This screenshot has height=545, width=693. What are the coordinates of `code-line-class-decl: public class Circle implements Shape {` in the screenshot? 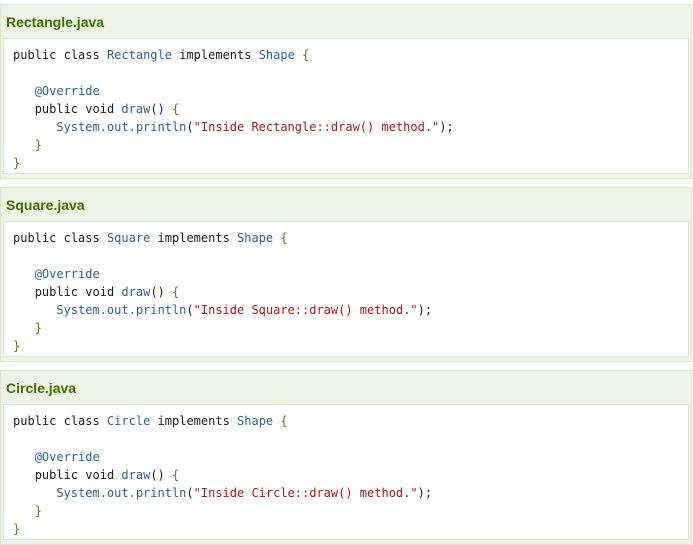 It's located at (150, 421).